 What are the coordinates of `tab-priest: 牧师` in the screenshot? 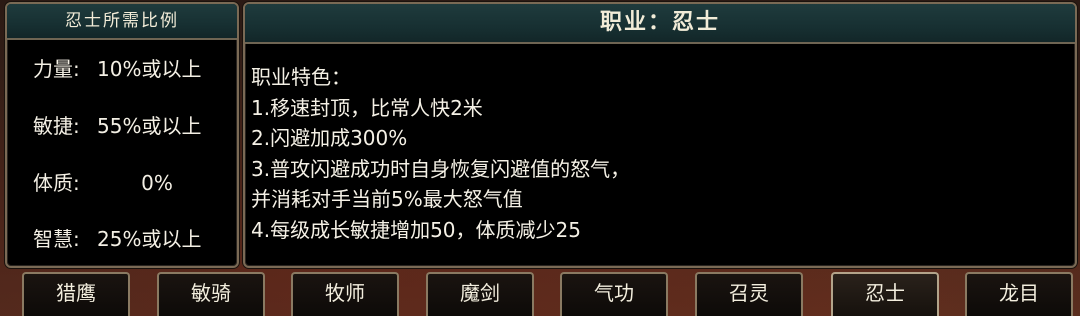 It's located at (345, 294).